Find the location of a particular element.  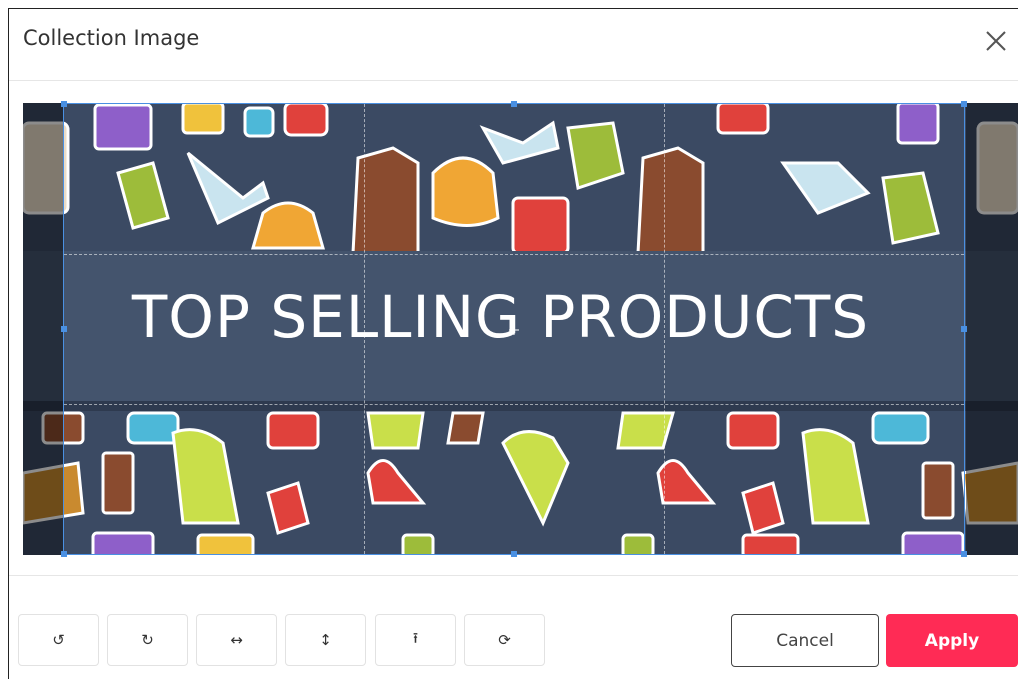

footer-divider is located at coordinates (513, 575).